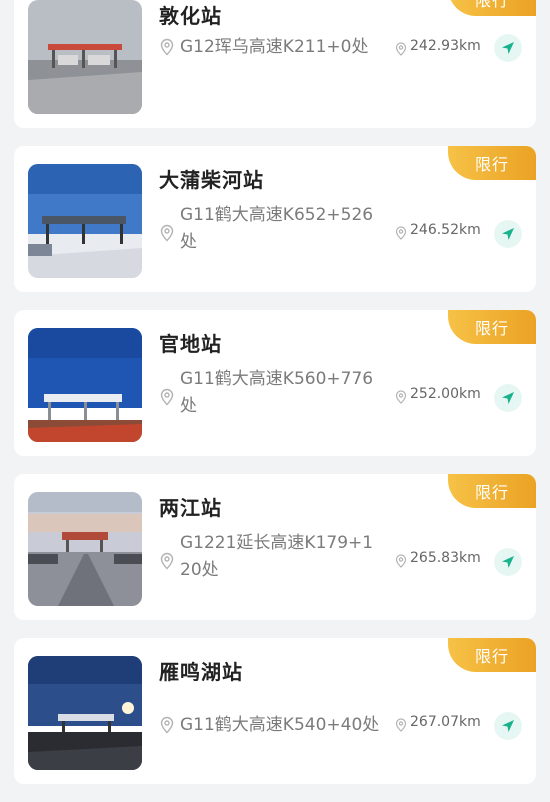 This screenshot has height=802, width=550. I want to click on station-distance: 267.07km, so click(445, 722).